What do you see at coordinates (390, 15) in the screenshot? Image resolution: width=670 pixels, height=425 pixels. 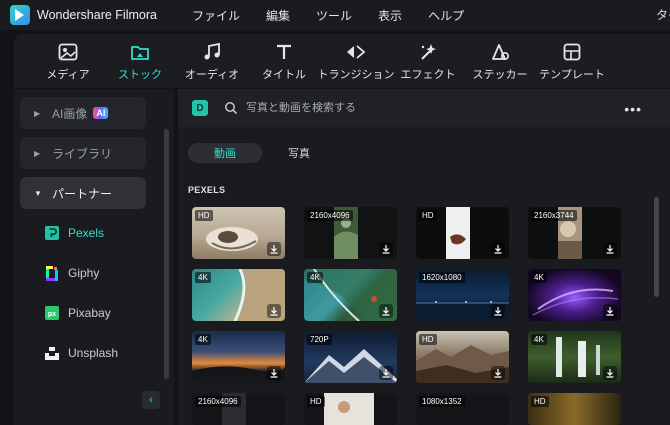 I see `menu-view: 表示` at bounding box center [390, 15].